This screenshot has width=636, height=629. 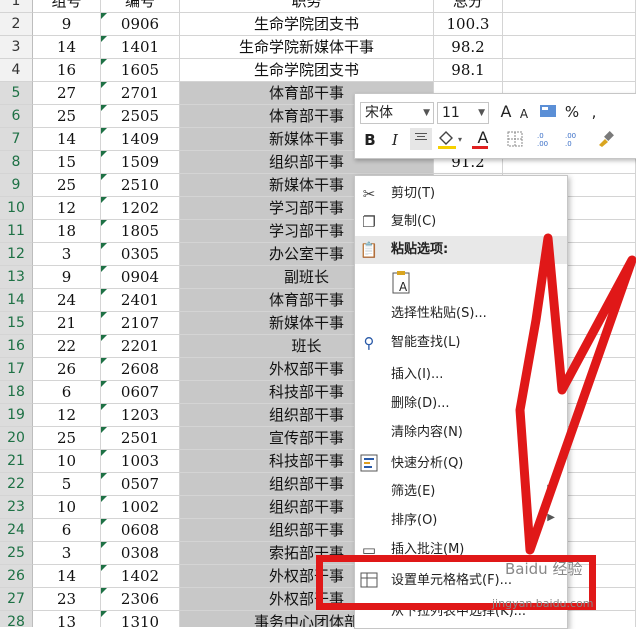 I want to click on row-header: 1, so click(x=16, y=6).